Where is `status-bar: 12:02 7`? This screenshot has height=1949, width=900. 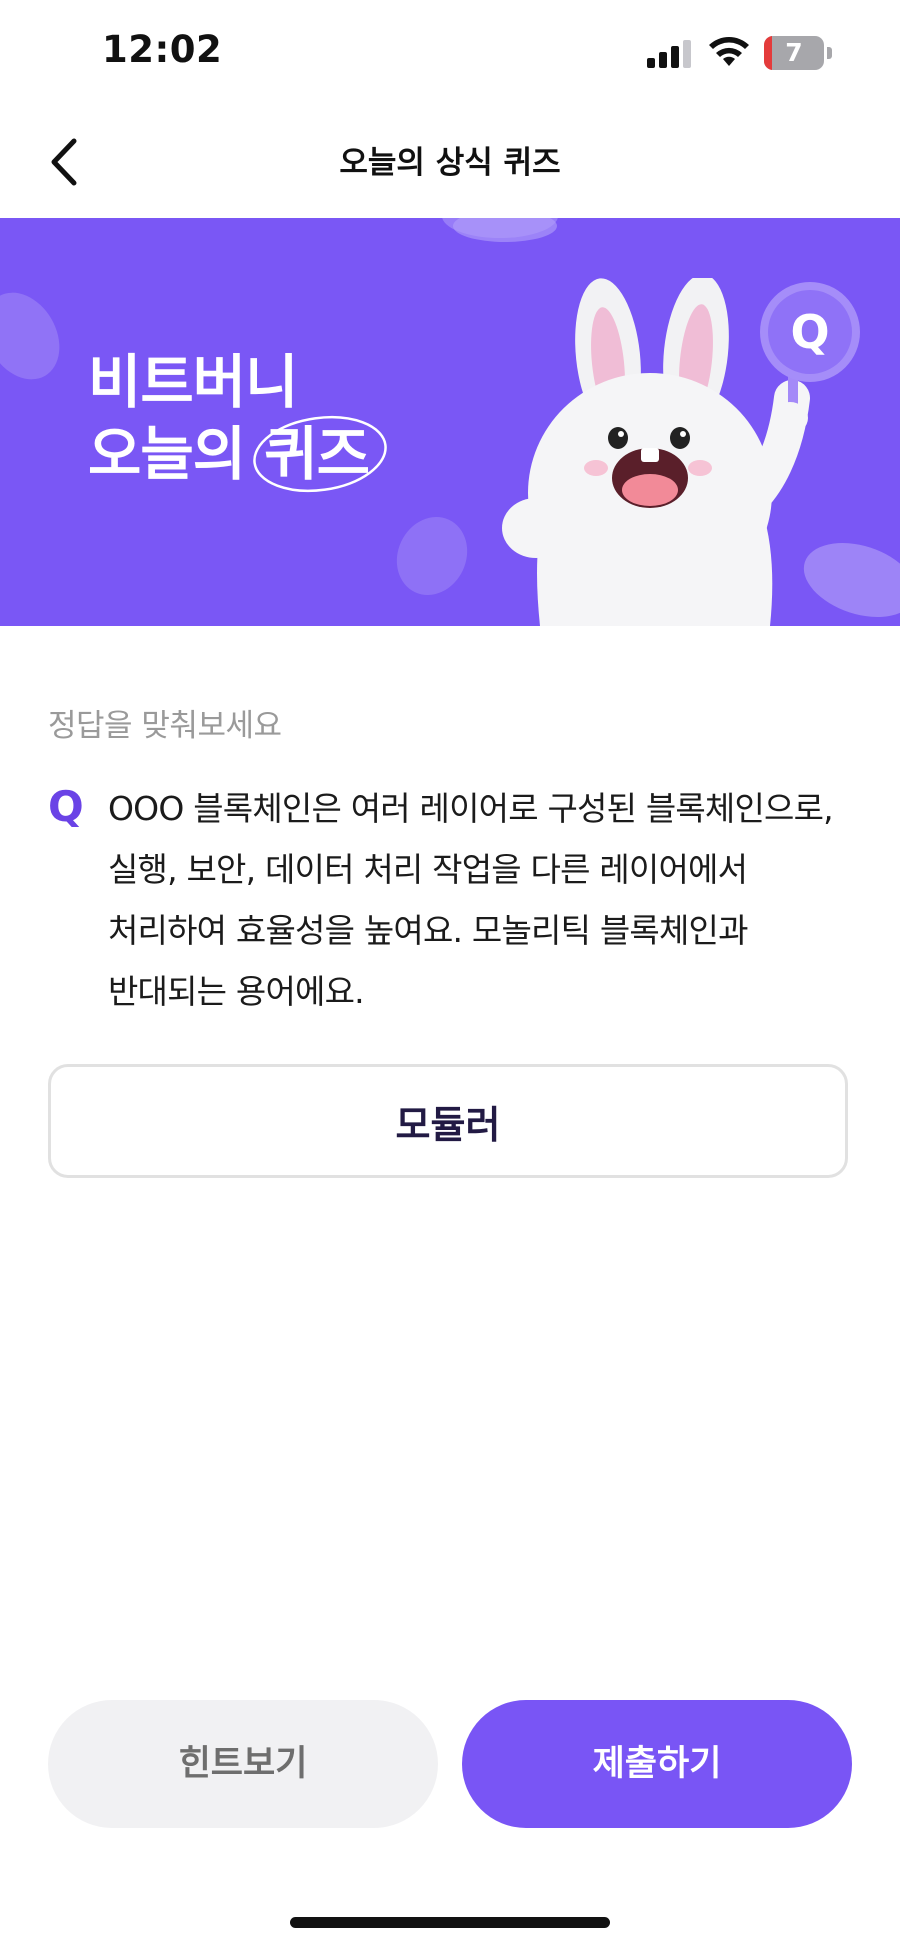 status-bar: 12:02 7 is located at coordinates (450, 52).